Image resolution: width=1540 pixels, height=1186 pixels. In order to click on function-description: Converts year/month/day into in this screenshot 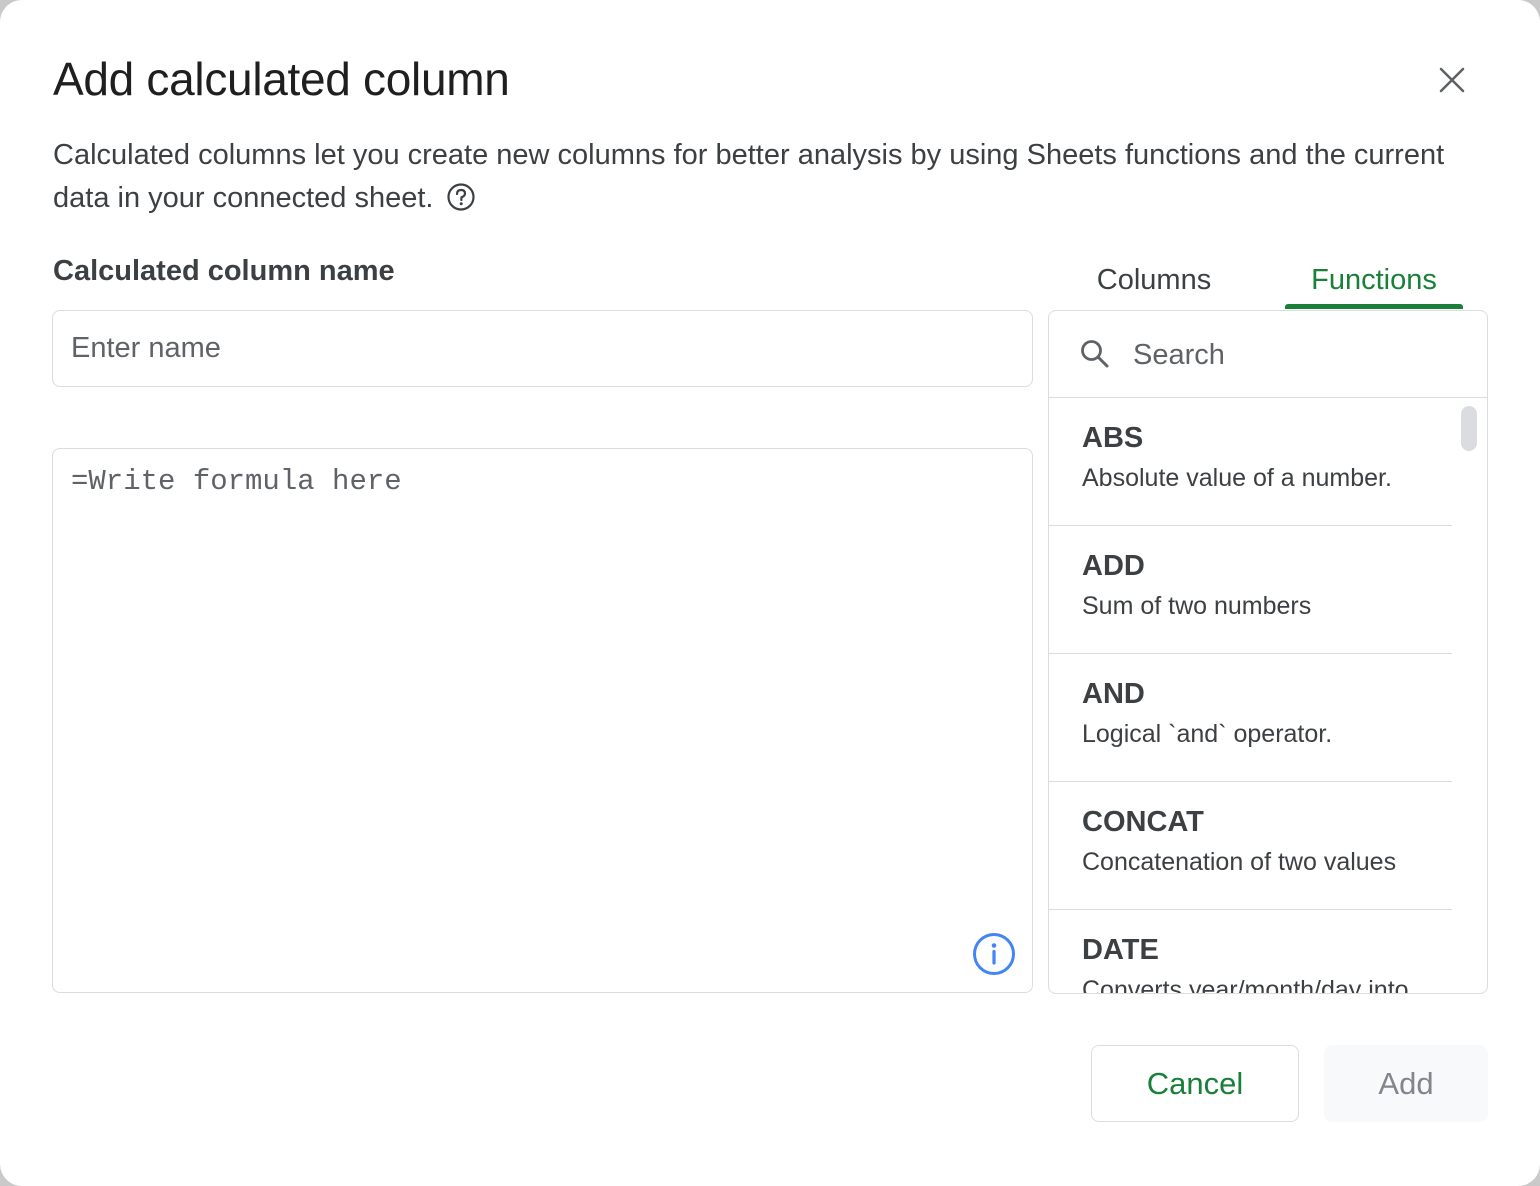, I will do `click(1245, 985)`.